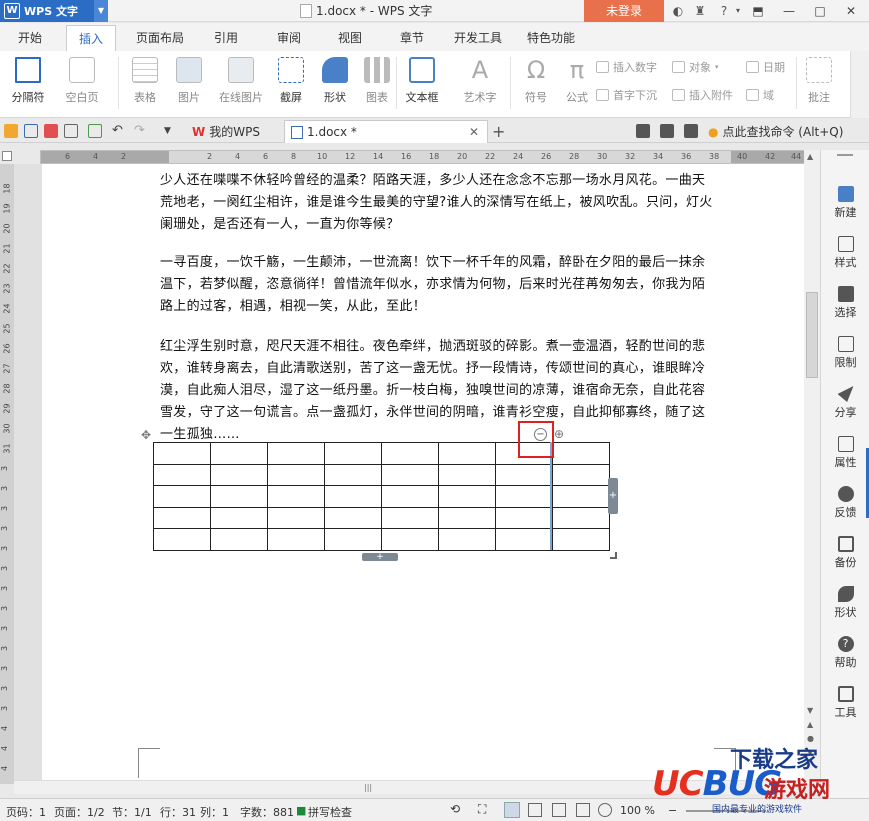 The image size is (869, 821). What do you see at coordinates (79, 812) in the screenshot?
I see `status-page: 页面：1/2` at bounding box center [79, 812].